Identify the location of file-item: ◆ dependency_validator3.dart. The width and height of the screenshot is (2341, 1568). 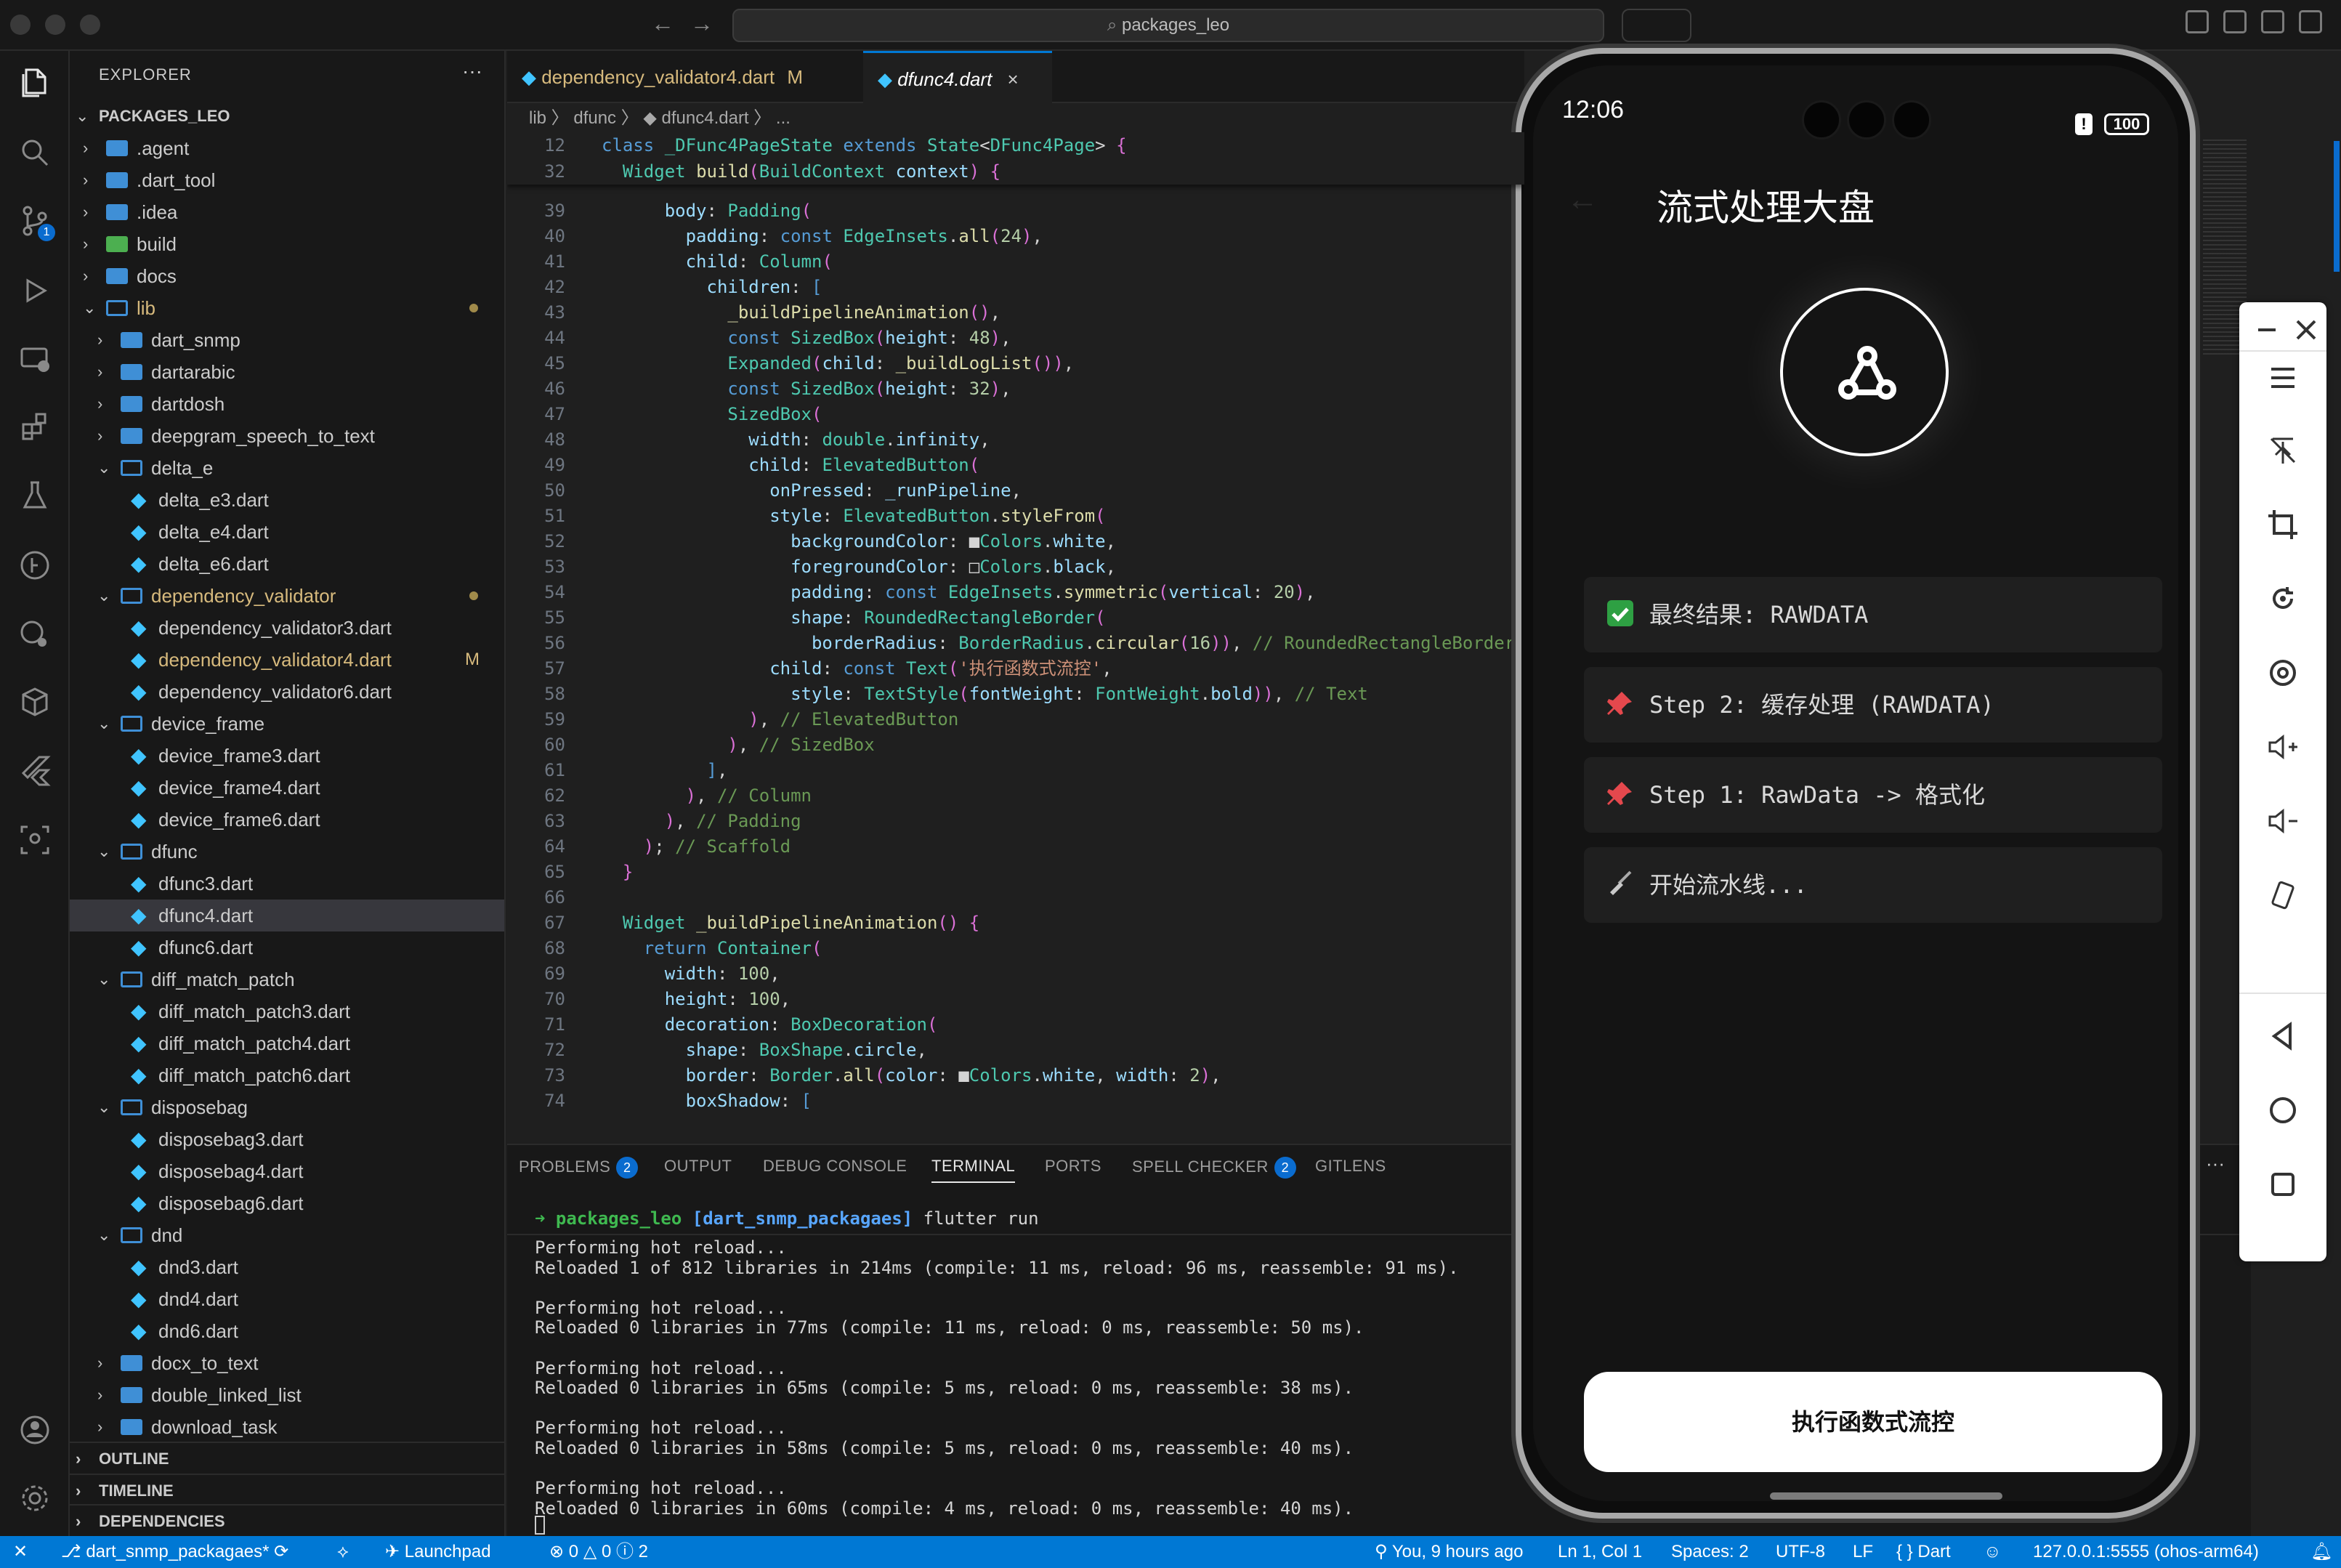
(287, 628).